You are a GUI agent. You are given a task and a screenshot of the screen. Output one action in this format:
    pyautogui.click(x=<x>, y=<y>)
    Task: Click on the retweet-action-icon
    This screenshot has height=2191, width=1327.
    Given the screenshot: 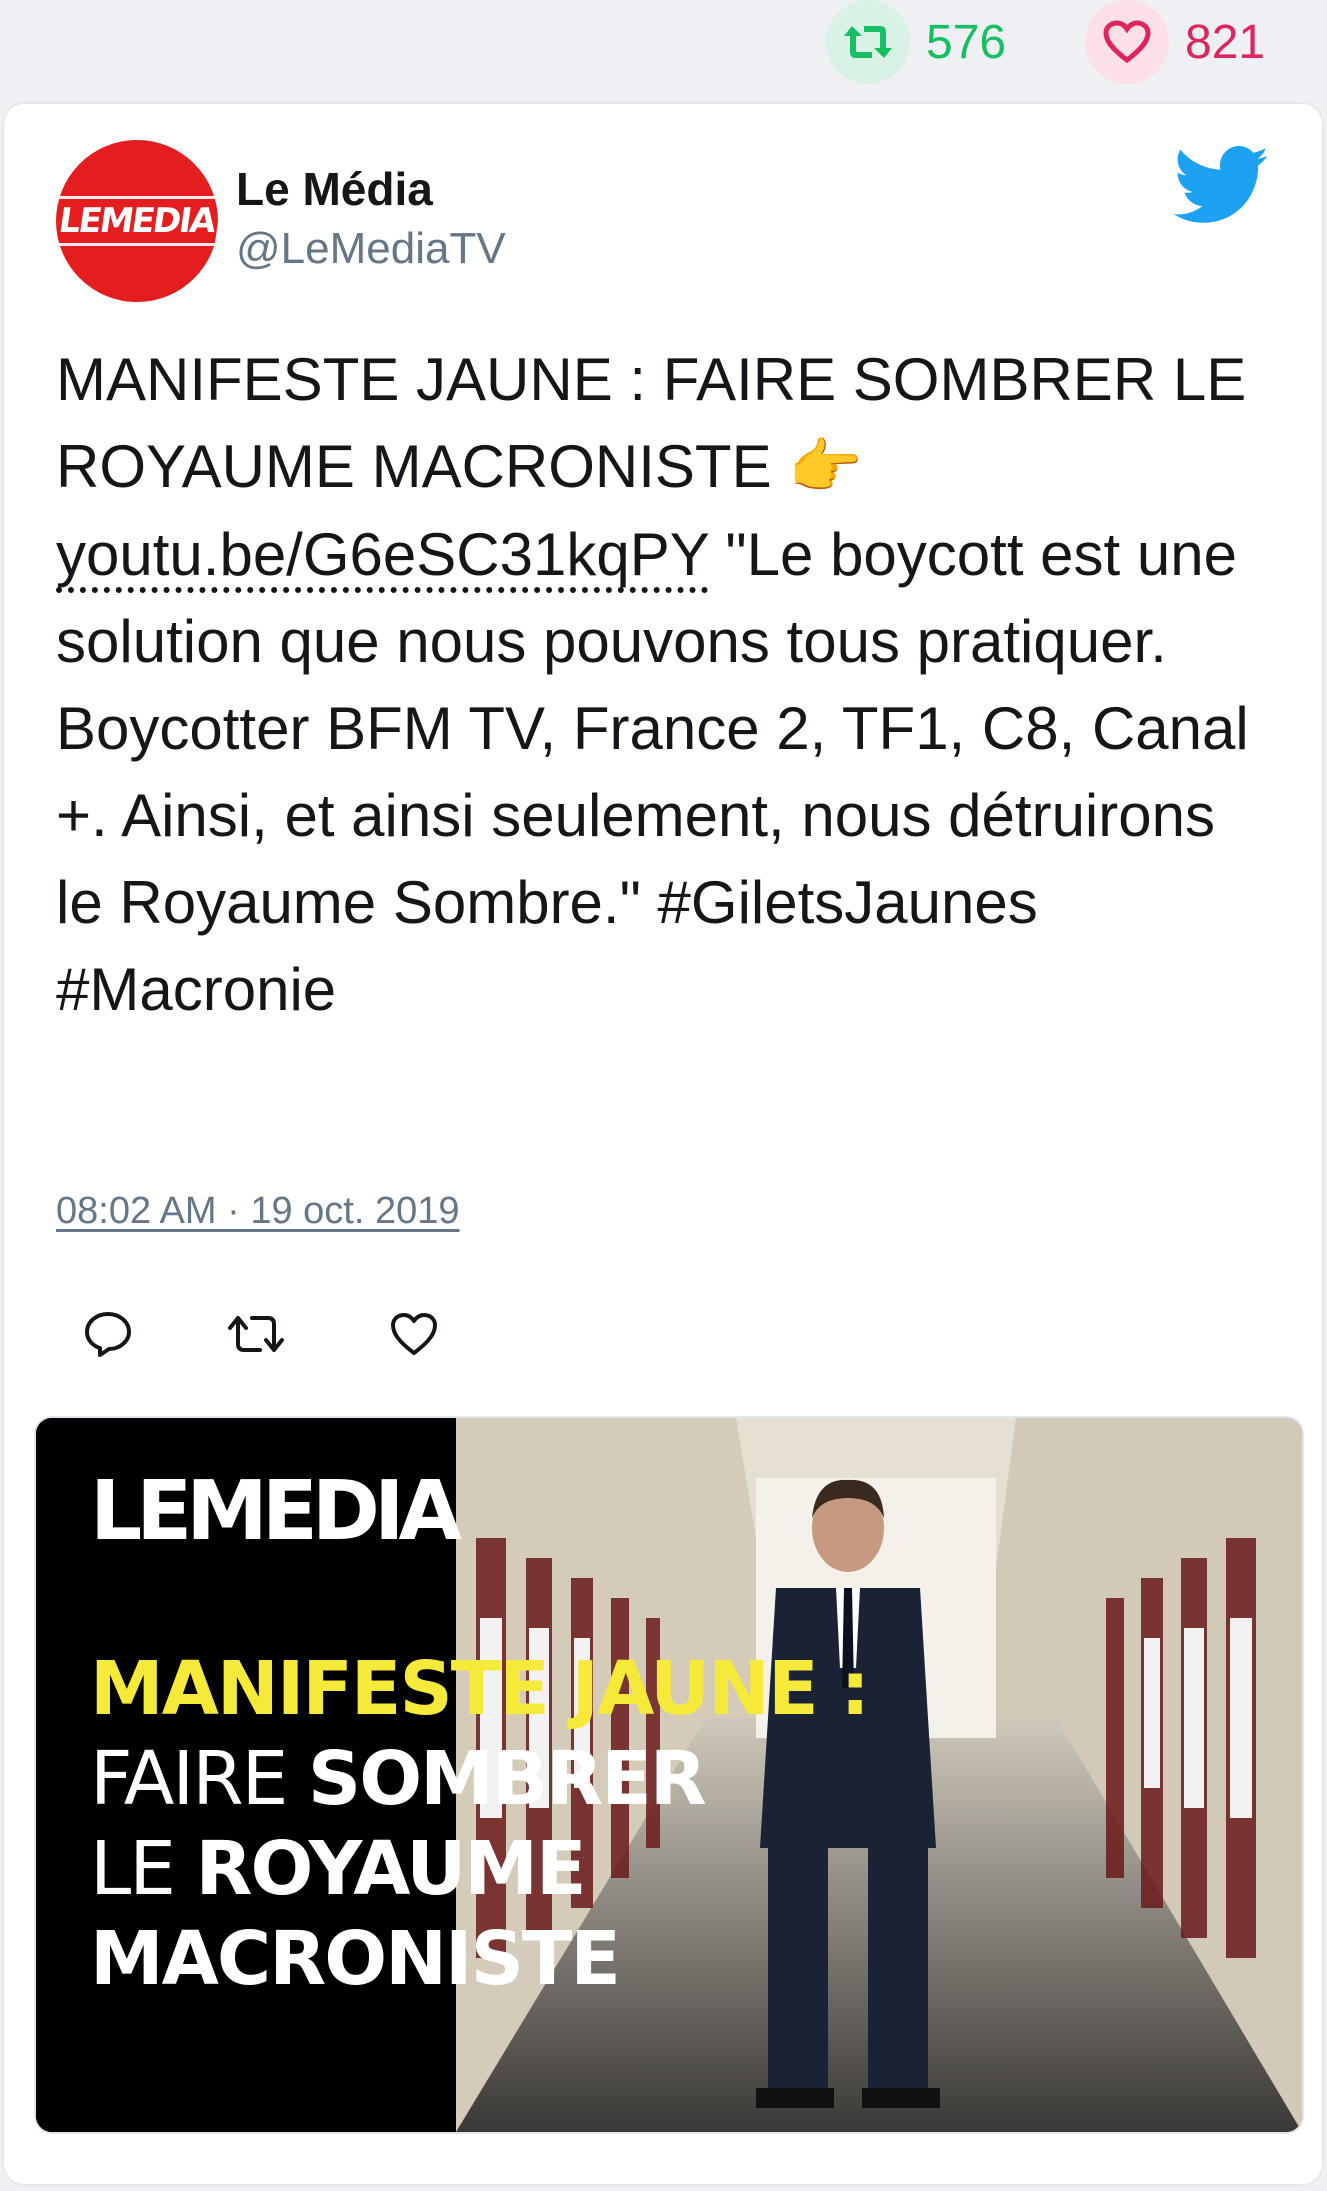 What is the action you would take?
    pyautogui.click(x=256, y=1334)
    